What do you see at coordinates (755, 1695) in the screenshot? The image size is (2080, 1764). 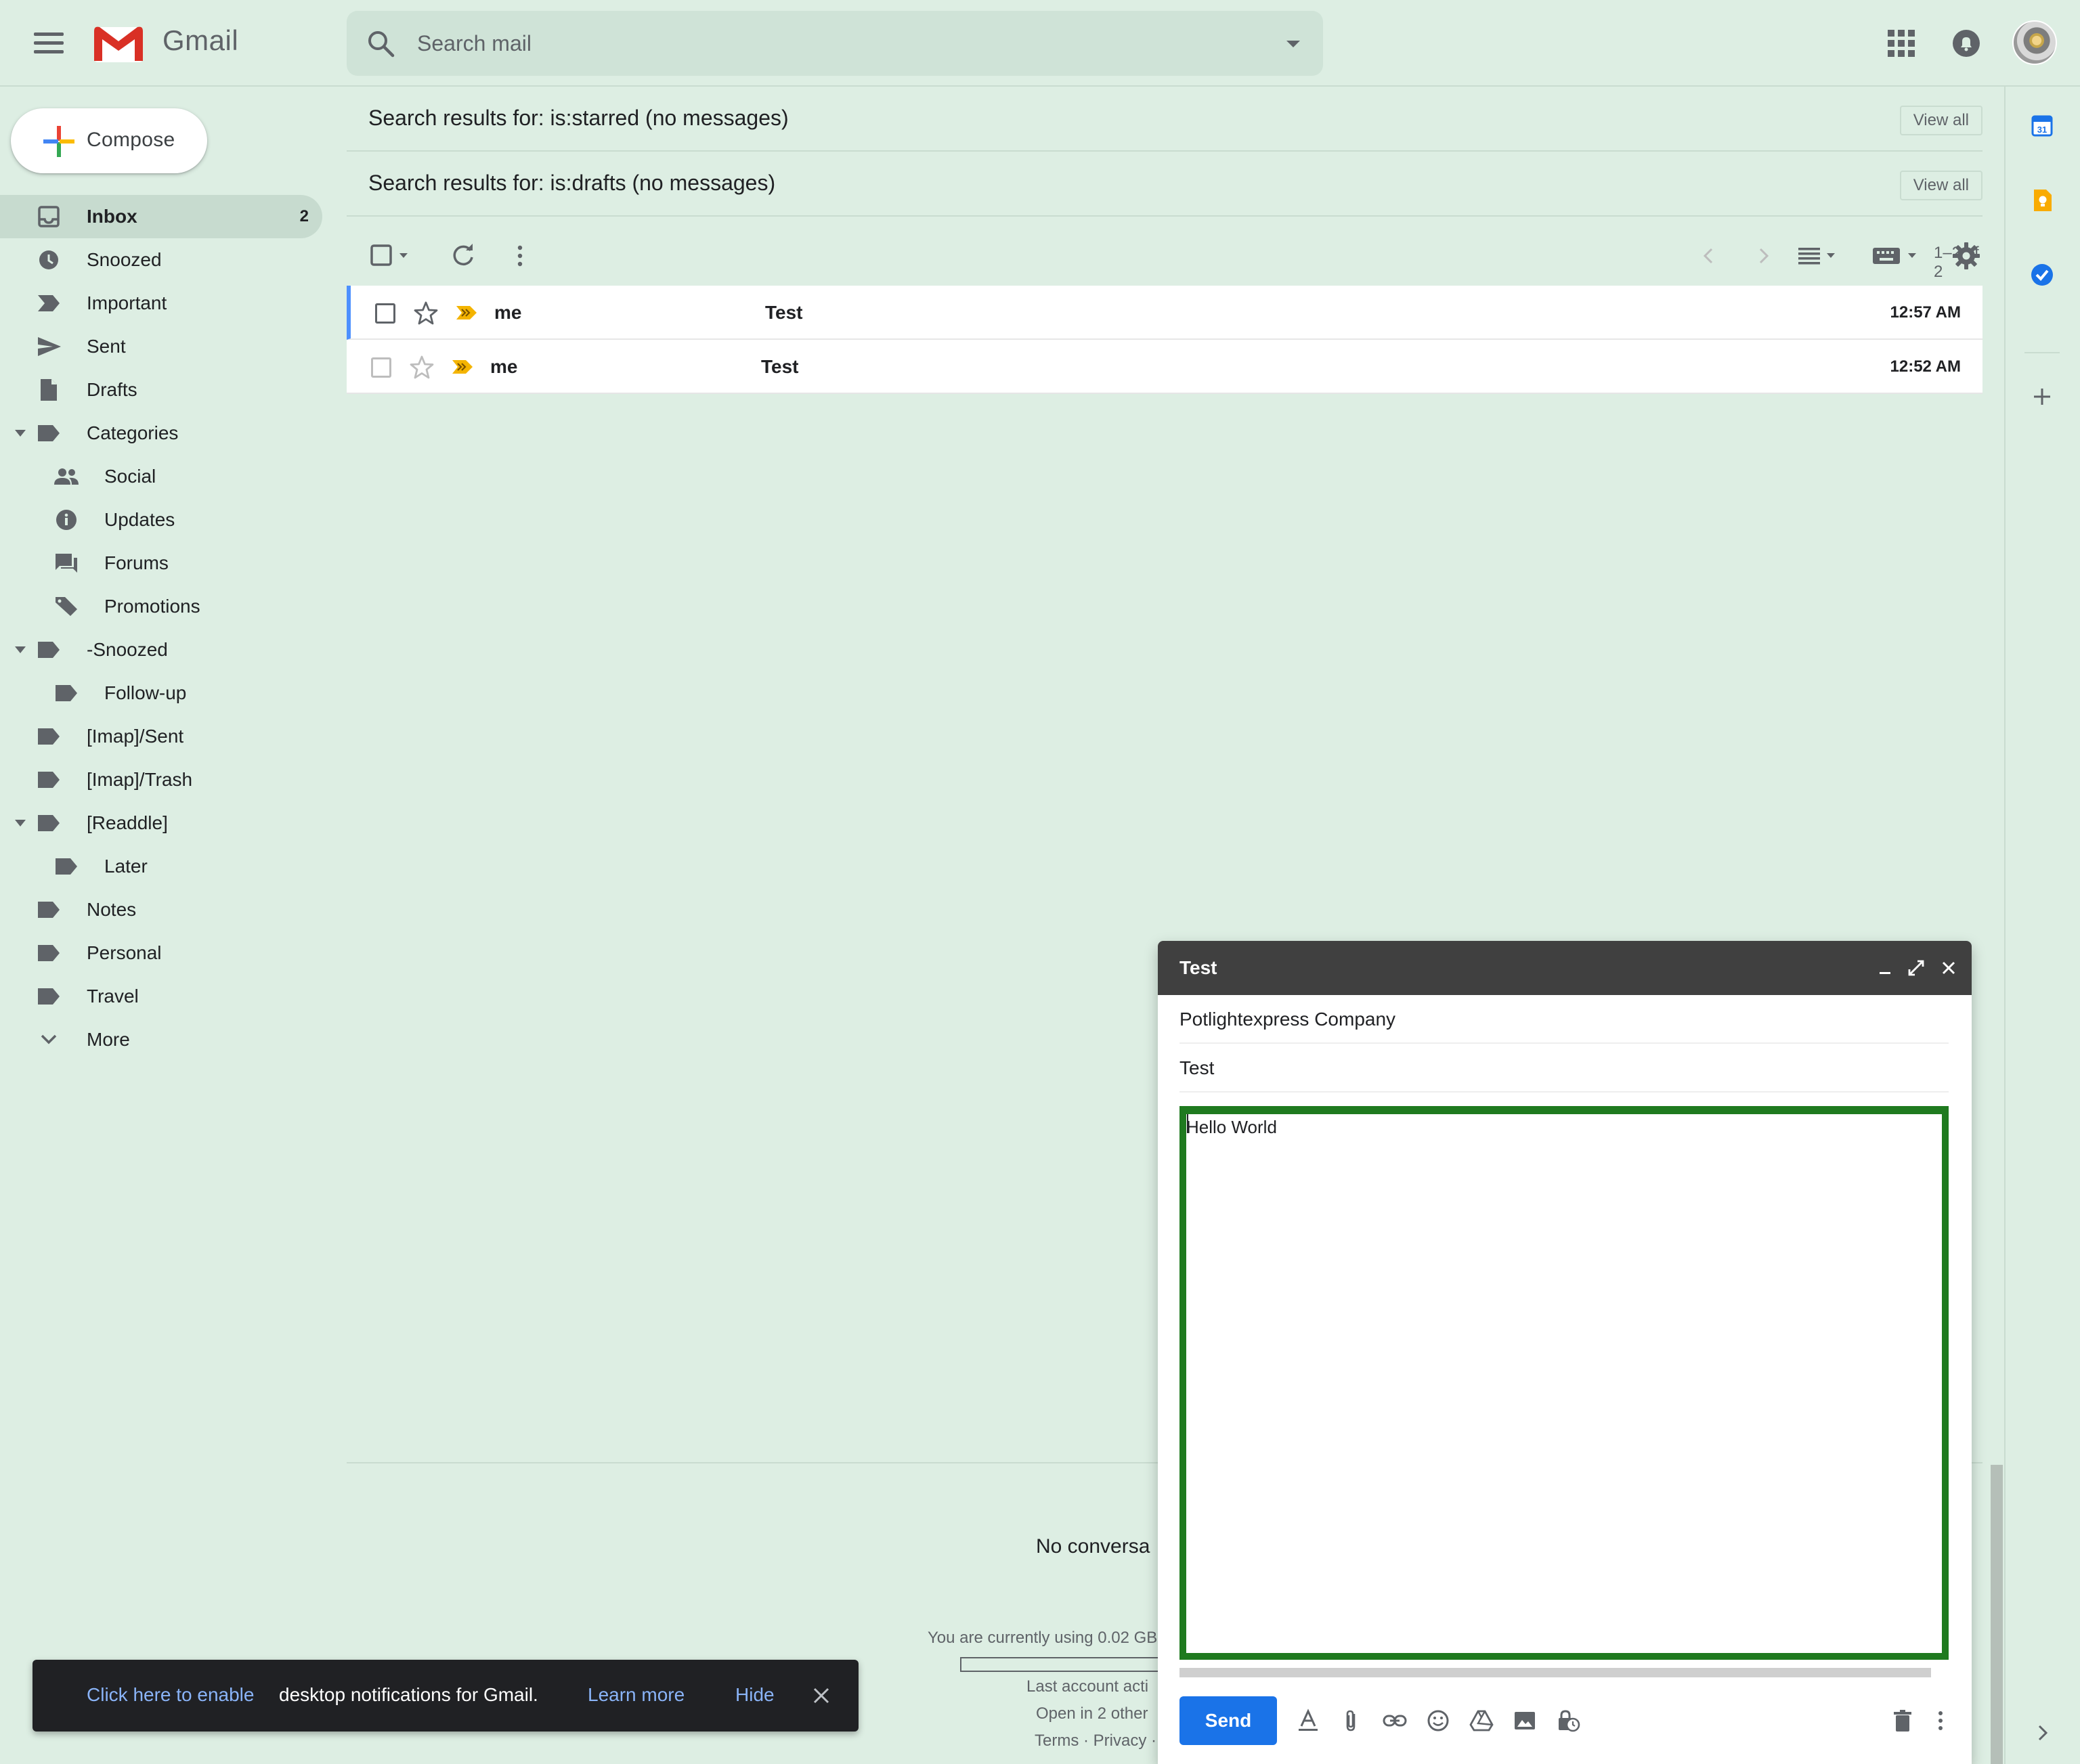 I see `hide-snackbar-button: Hide` at bounding box center [755, 1695].